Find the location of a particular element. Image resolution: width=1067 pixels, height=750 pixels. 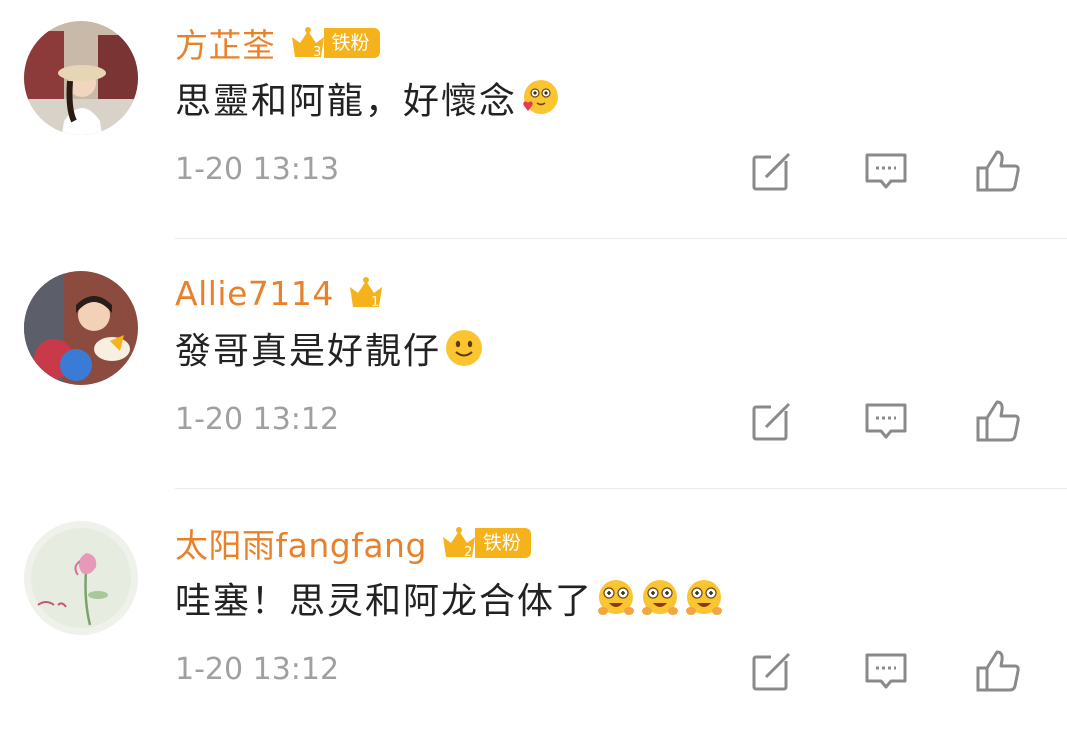

badge-level: 3 is located at coordinates (317, 52).